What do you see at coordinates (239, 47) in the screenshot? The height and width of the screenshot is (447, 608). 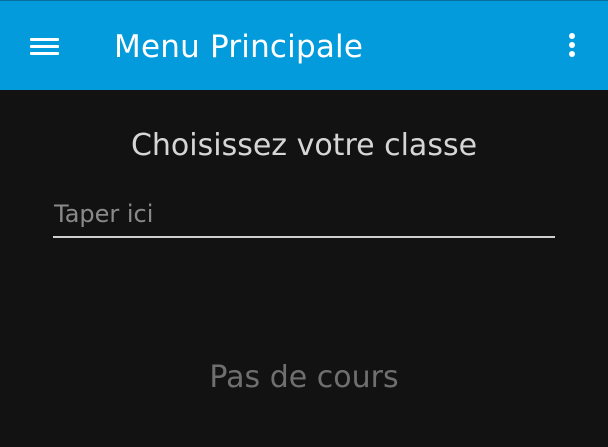 I see `toolbar-title: Menu Principale` at bounding box center [239, 47].